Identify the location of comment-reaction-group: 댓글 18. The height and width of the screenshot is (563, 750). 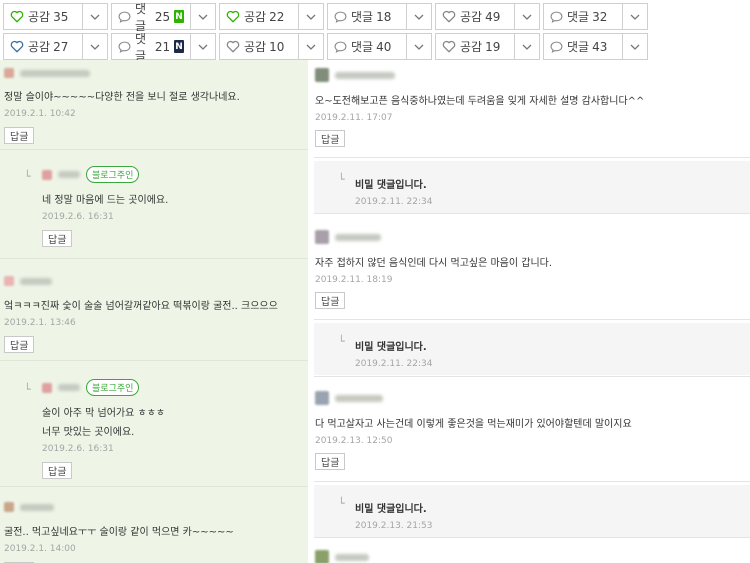
(379, 16).